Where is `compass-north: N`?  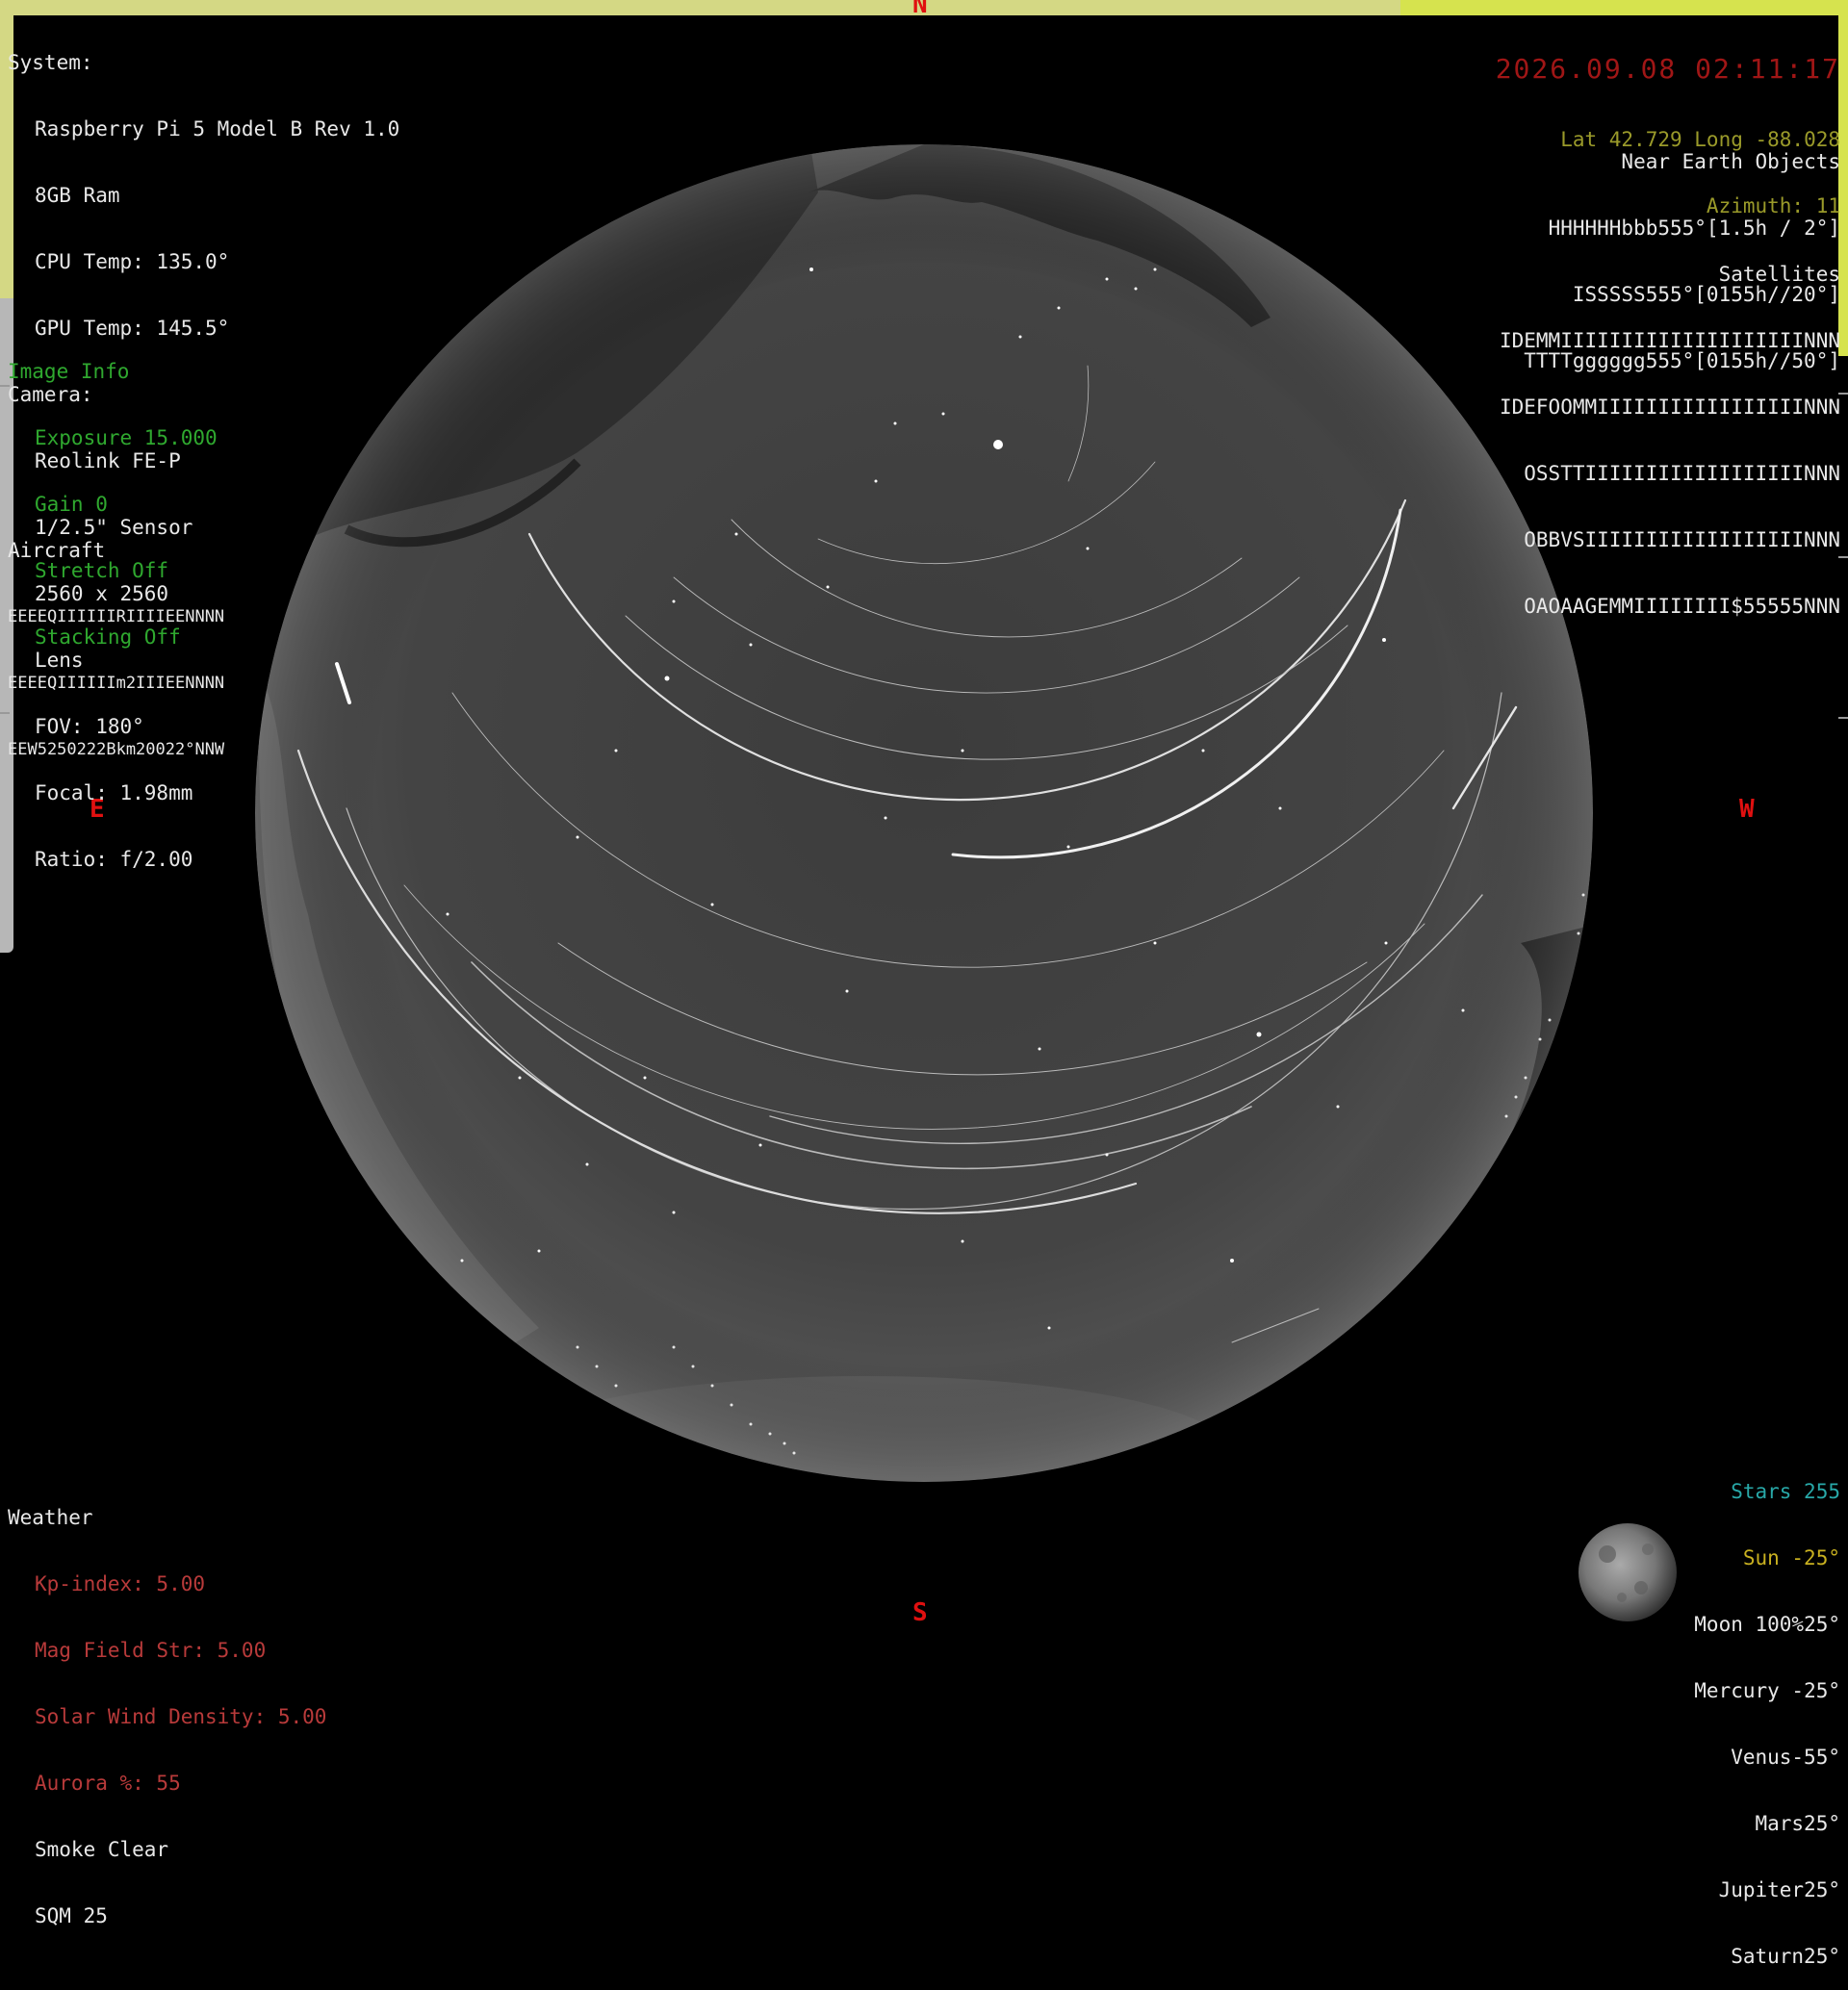
compass-north: N is located at coordinates (920, 9).